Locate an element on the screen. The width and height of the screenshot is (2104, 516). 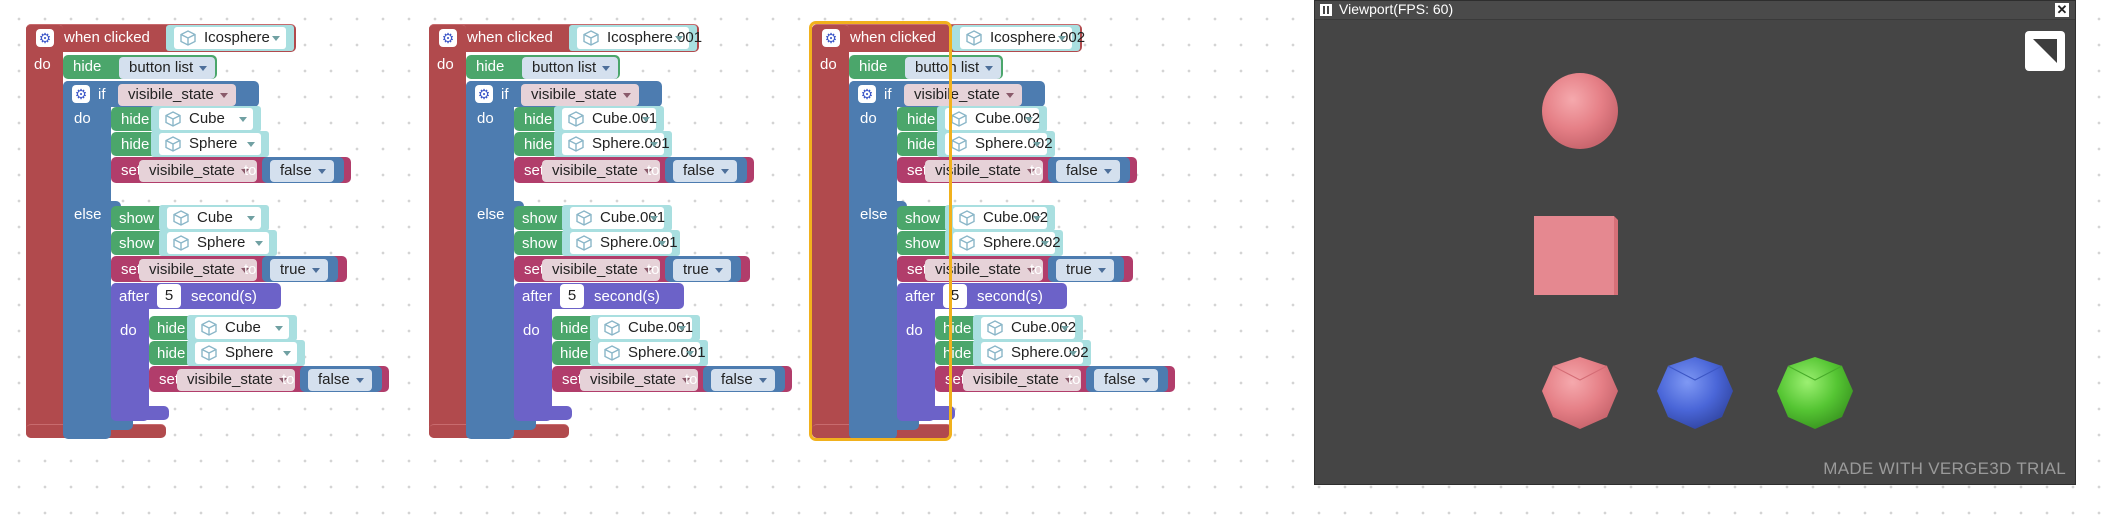
if-label: if is located at coordinates (505, 94).